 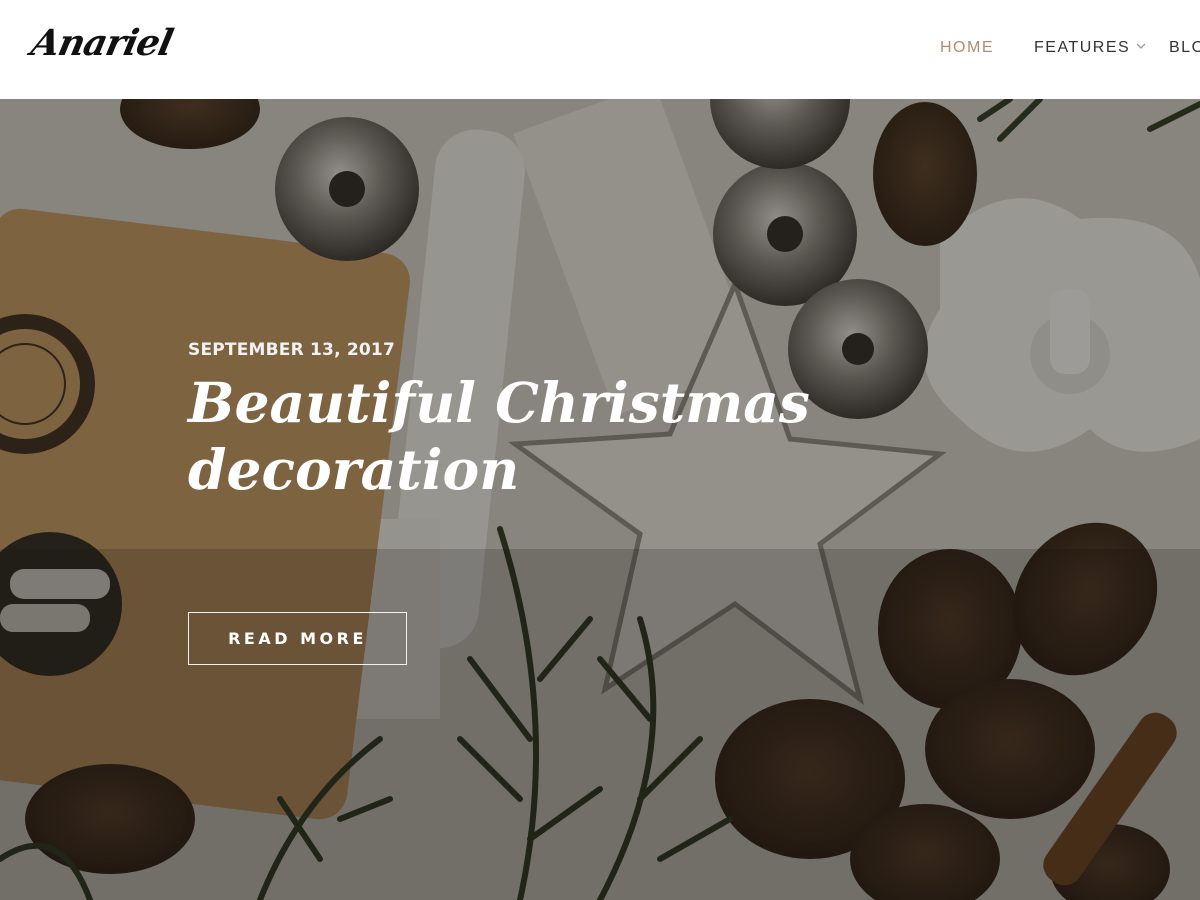 I want to click on nav-features: FEATURES, so click(x=1090, y=48).